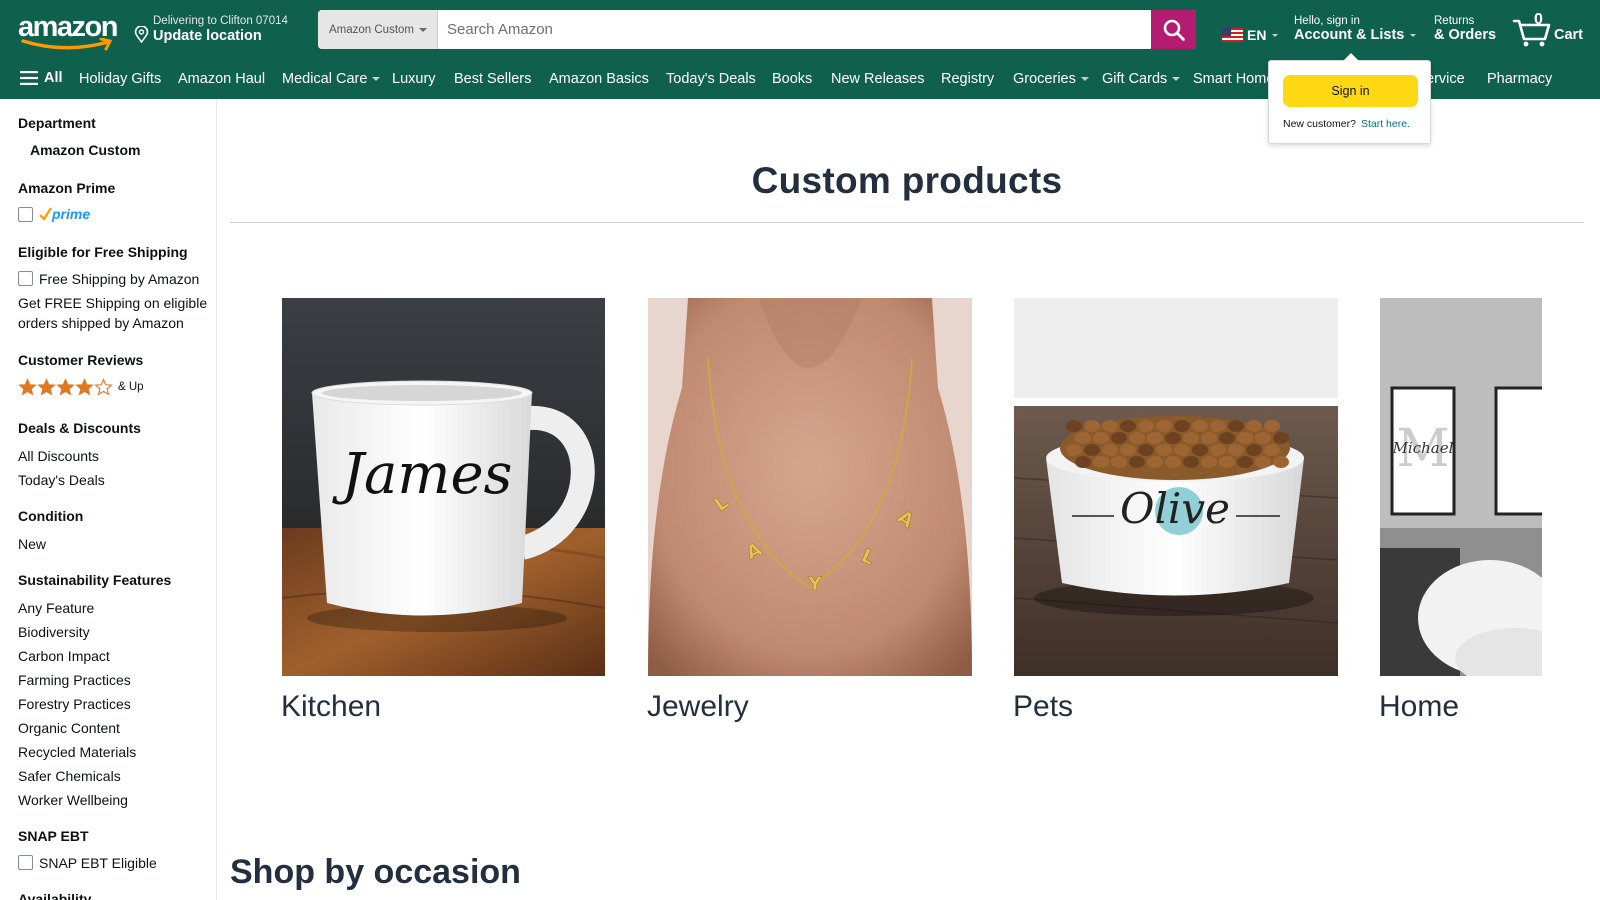 The height and width of the screenshot is (900, 1600). I want to click on nav-item-label: ervice, so click(1445, 79).